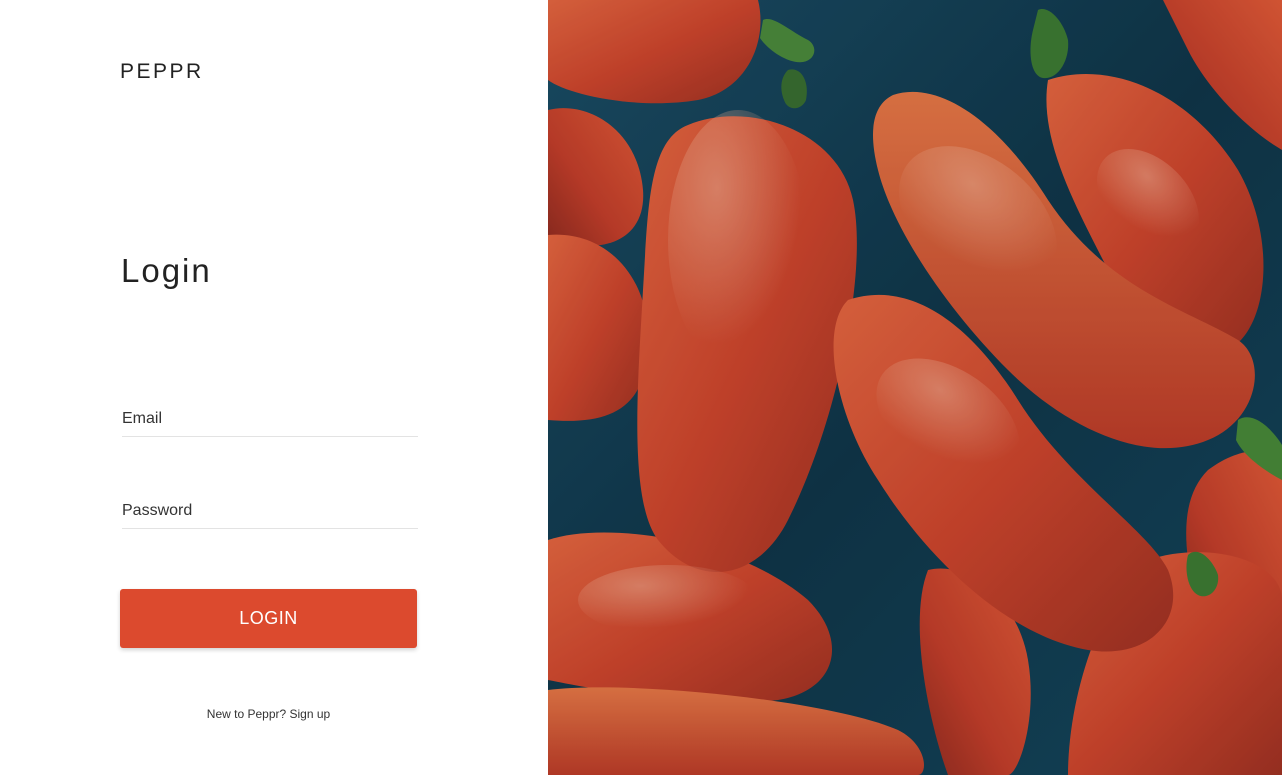  Describe the element at coordinates (162, 72) in the screenshot. I see `brand-logo: PEPPR` at that location.